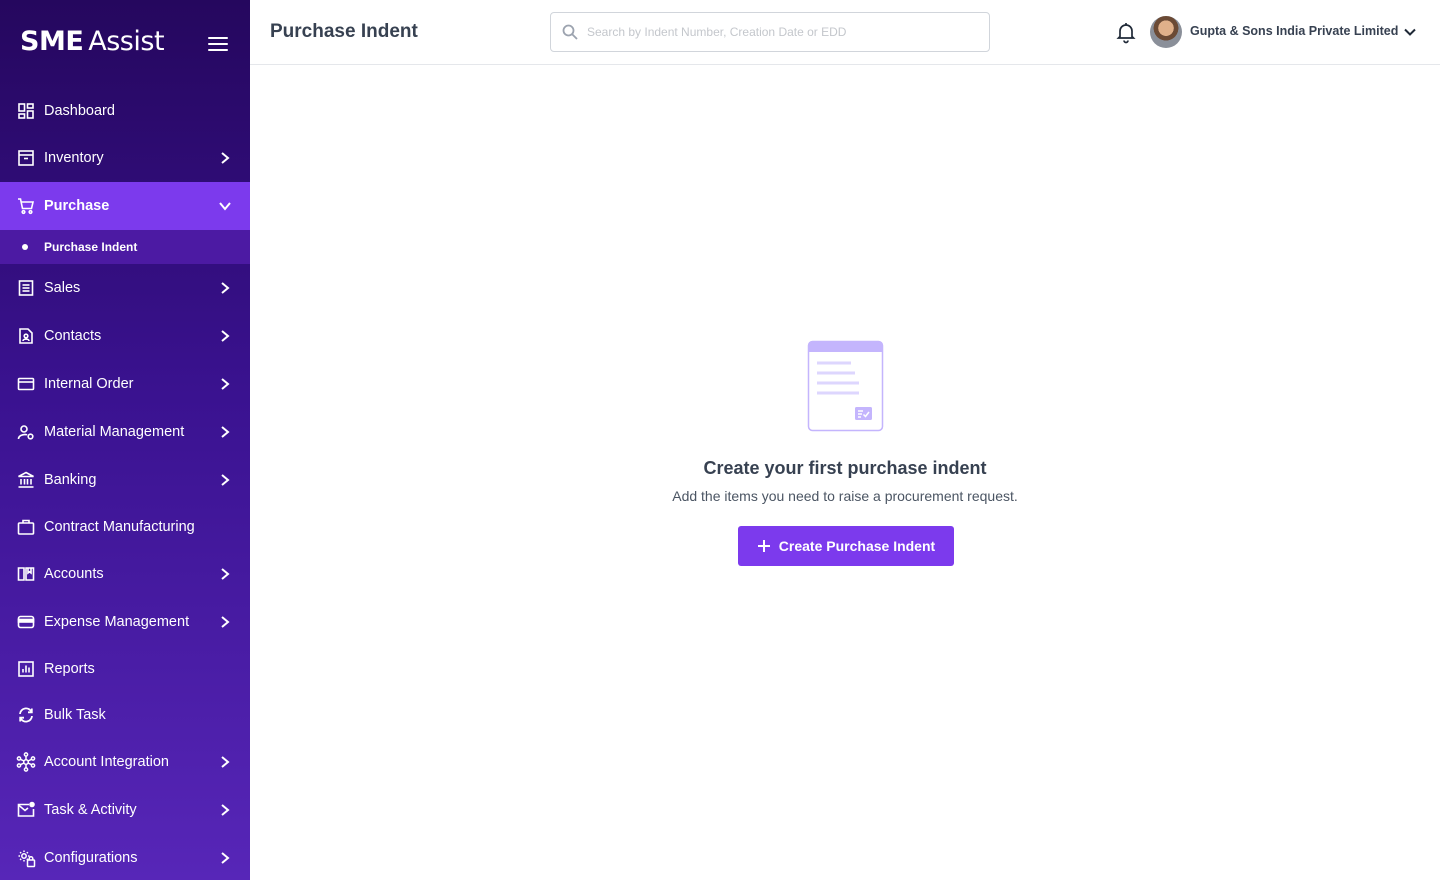 Image resolution: width=1440 pixels, height=880 pixels. I want to click on sidebar-item-purchase: Purchase, so click(125, 206).